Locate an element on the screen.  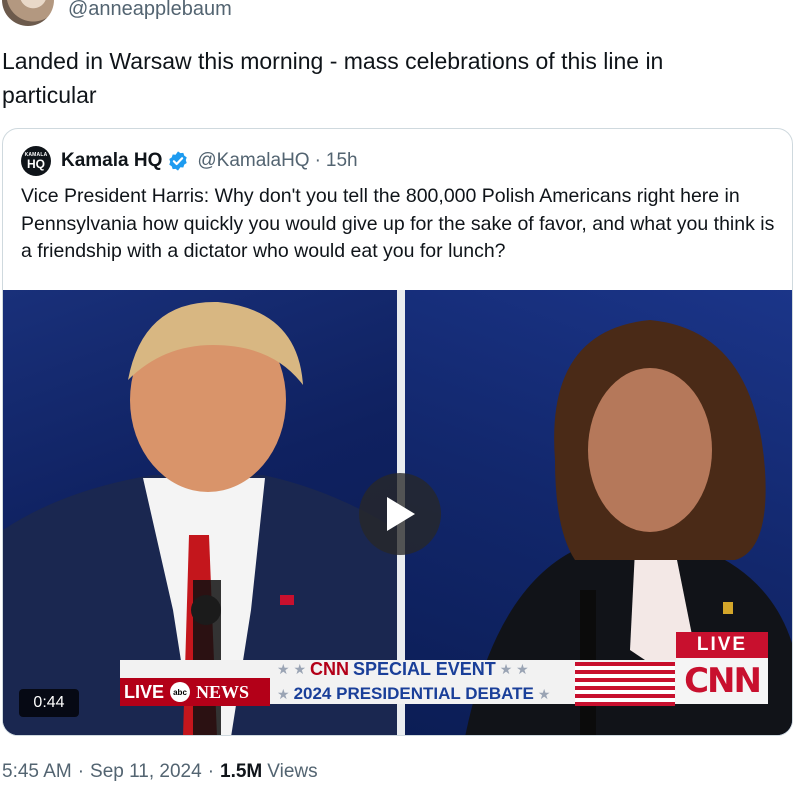
play-button is located at coordinates (400, 514).